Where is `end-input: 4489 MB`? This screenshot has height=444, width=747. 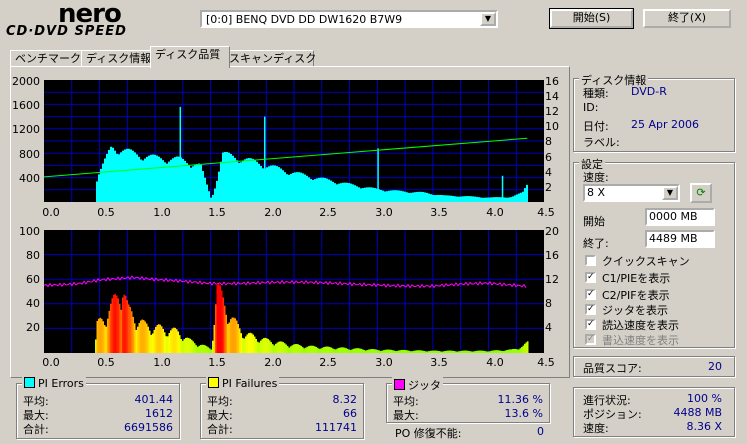
end-input: 4489 MB is located at coordinates (680, 239).